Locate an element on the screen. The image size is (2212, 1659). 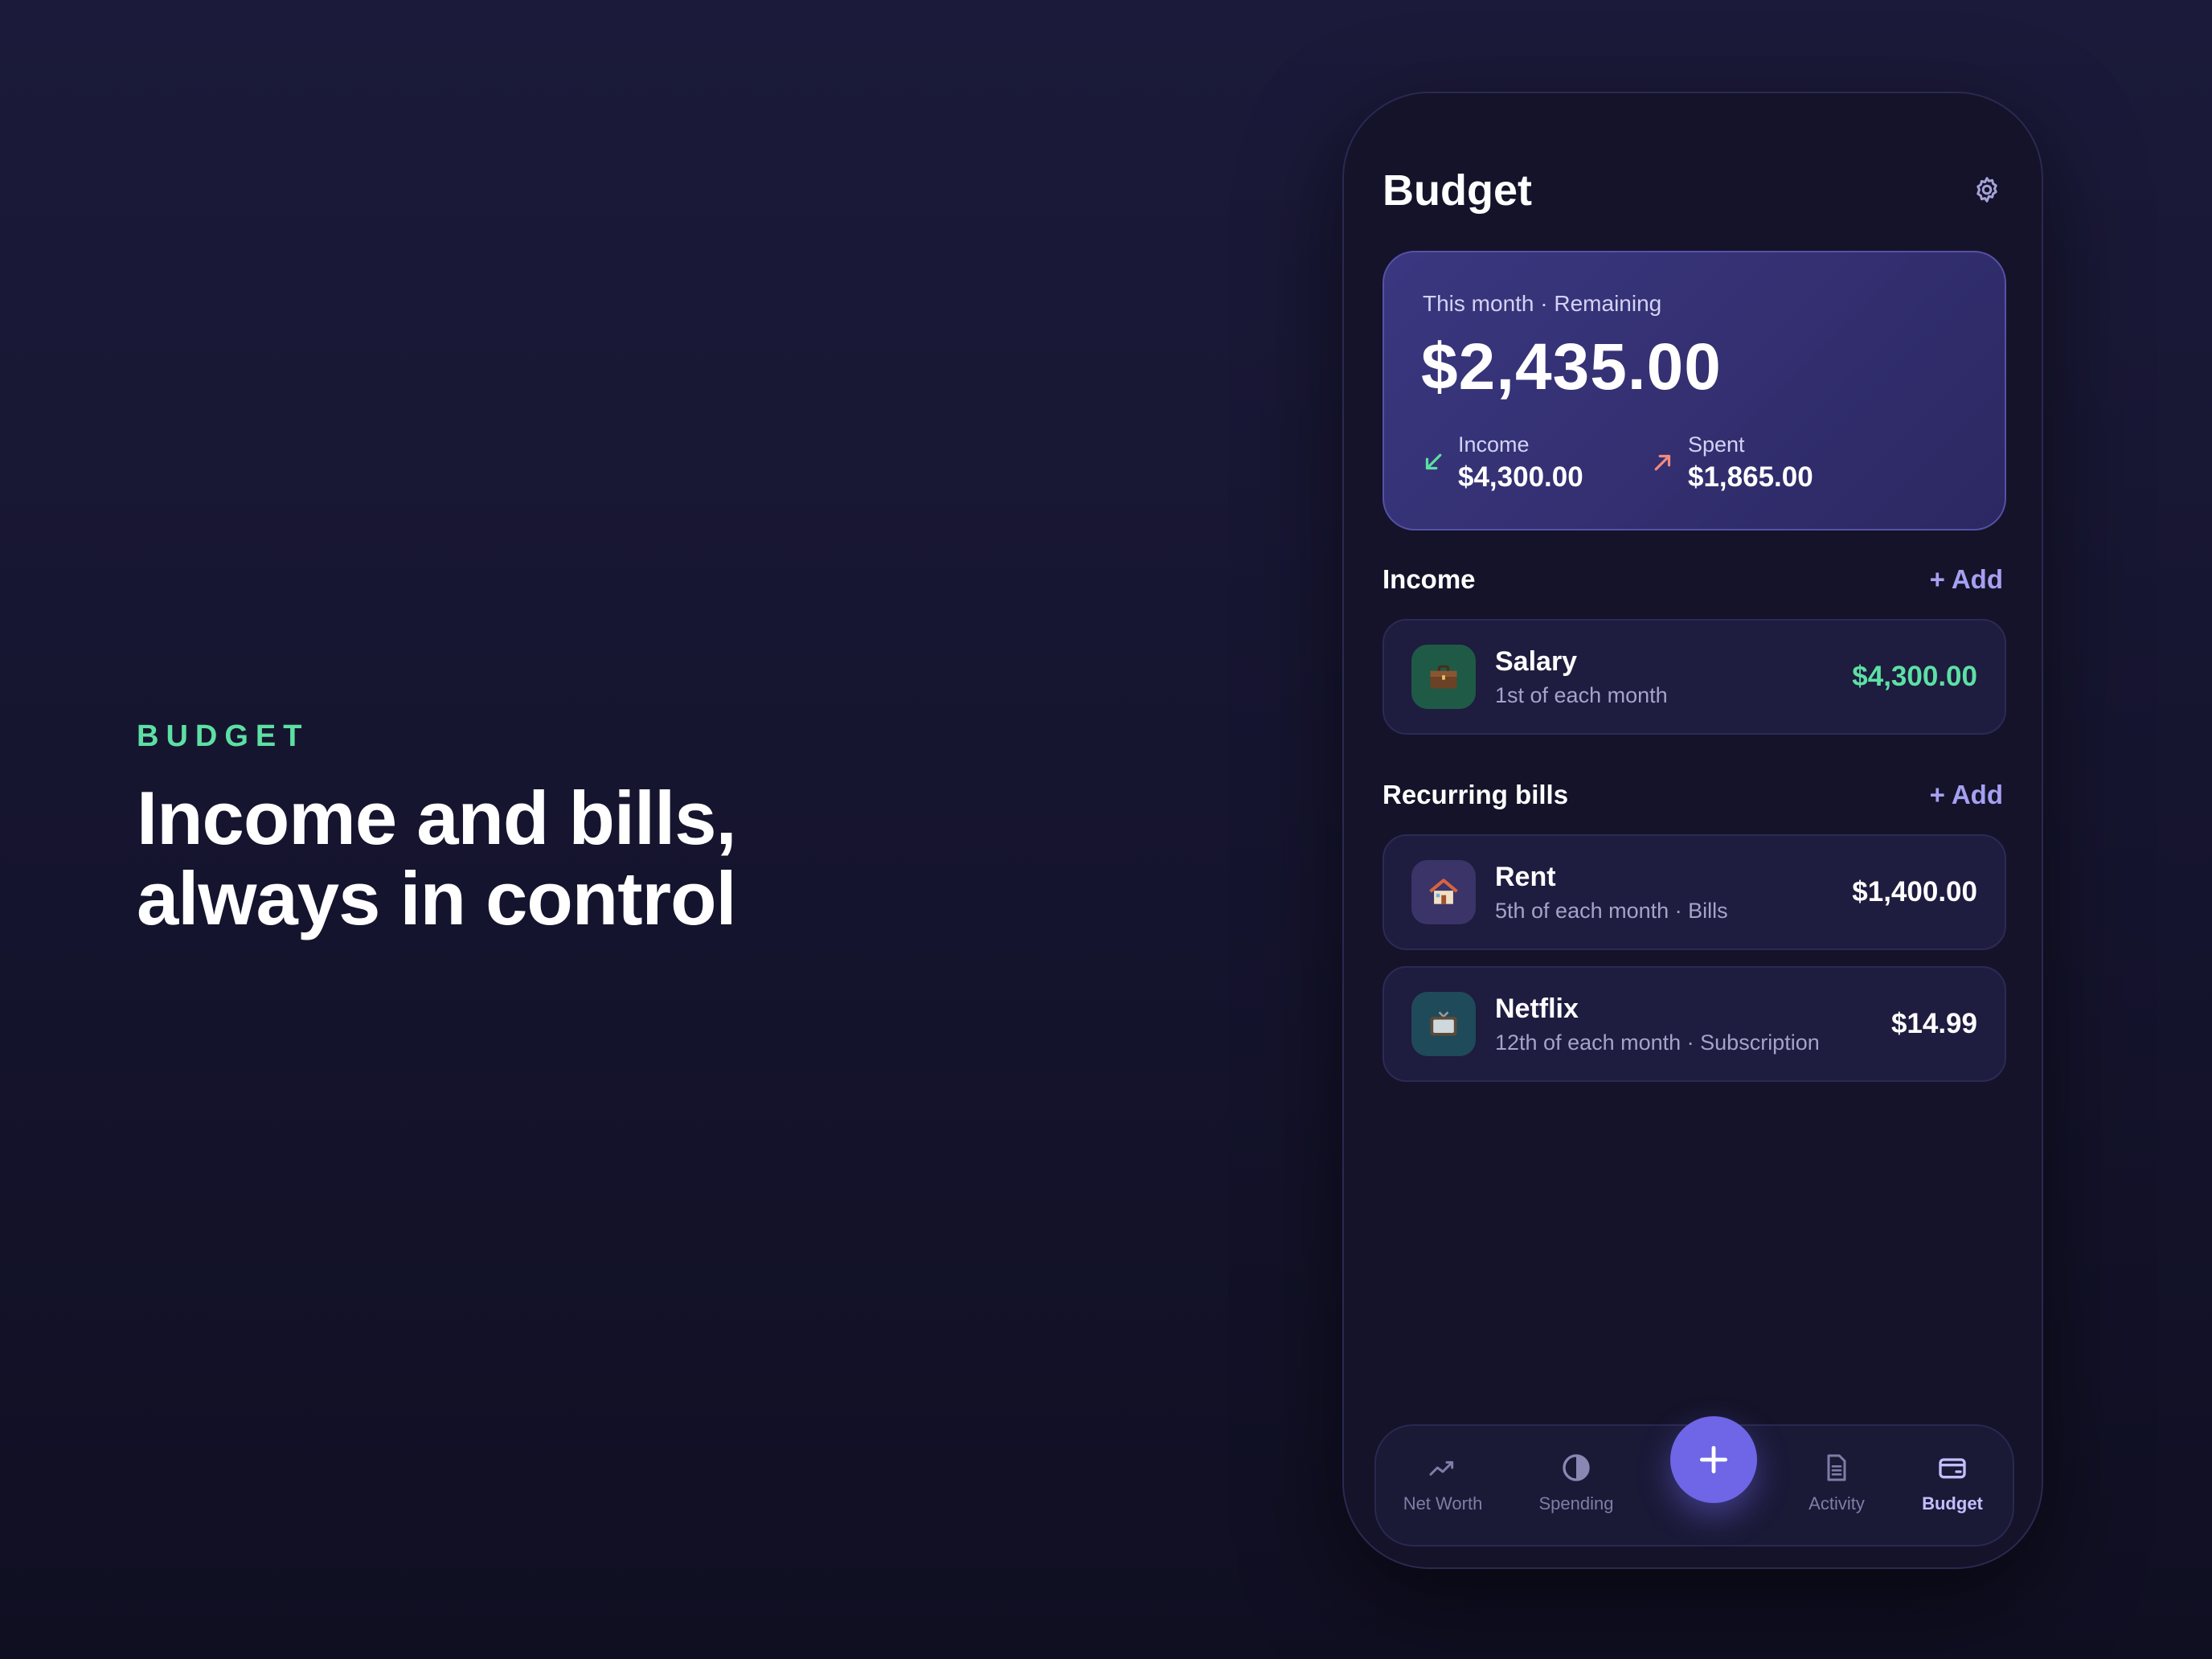
arrow-down-left-icon is located at coordinates (1433, 461).